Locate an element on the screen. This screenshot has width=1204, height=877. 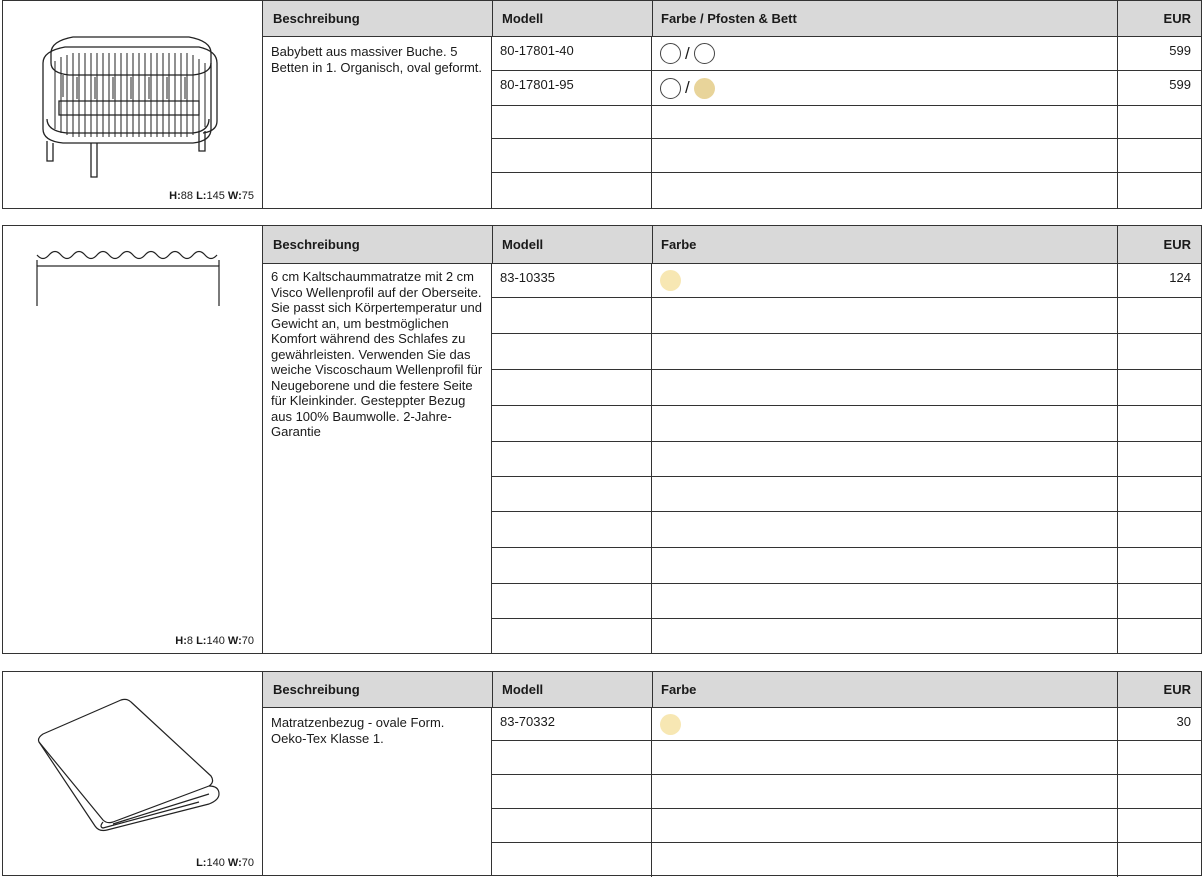
header-color: Farbe / Pfosten & Bett is located at coordinates (729, 18).